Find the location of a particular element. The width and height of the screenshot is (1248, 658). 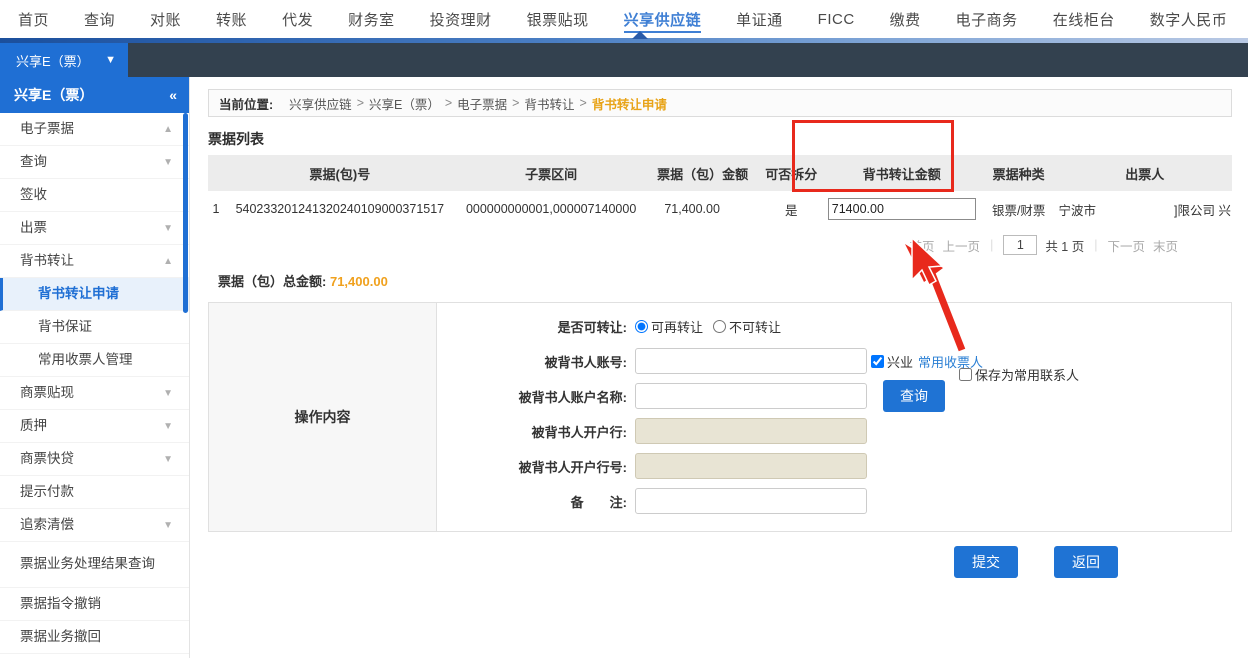

total-amount-label: 票据（包）总金额: is located at coordinates (272, 281).